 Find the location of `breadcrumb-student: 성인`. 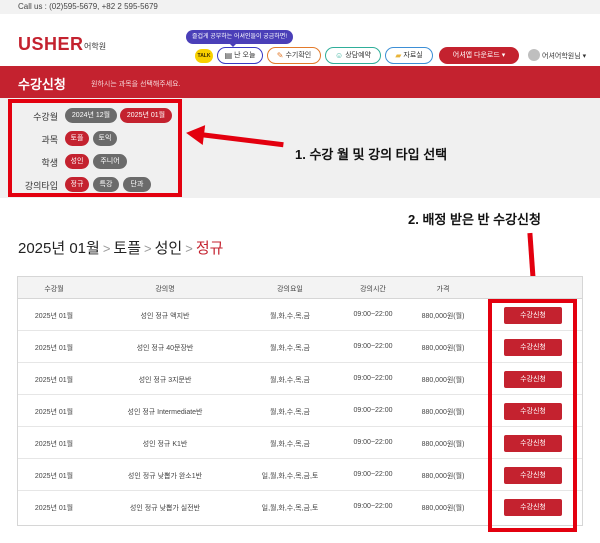

breadcrumb-student: 성인 is located at coordinates (168, 248).